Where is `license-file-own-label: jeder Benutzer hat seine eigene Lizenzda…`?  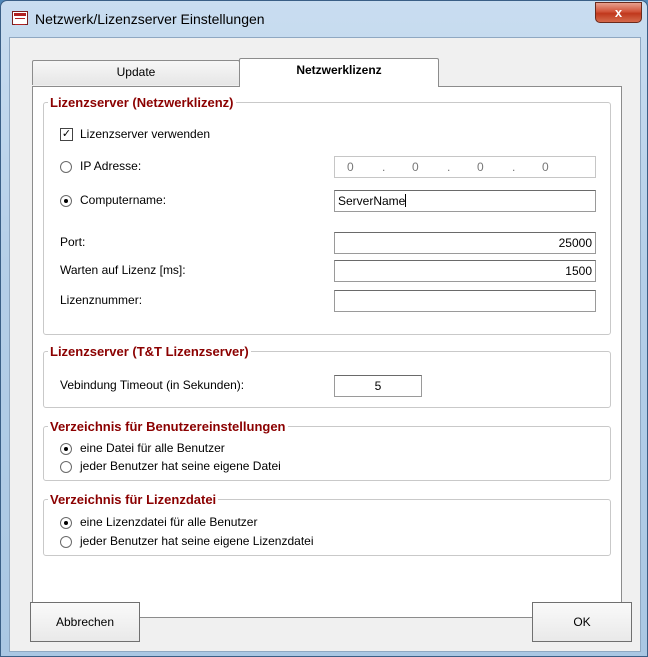
license-file-own-label: jeder Benutzer hat seine eigene Lizenzda… is located at coordinates (197, 541).